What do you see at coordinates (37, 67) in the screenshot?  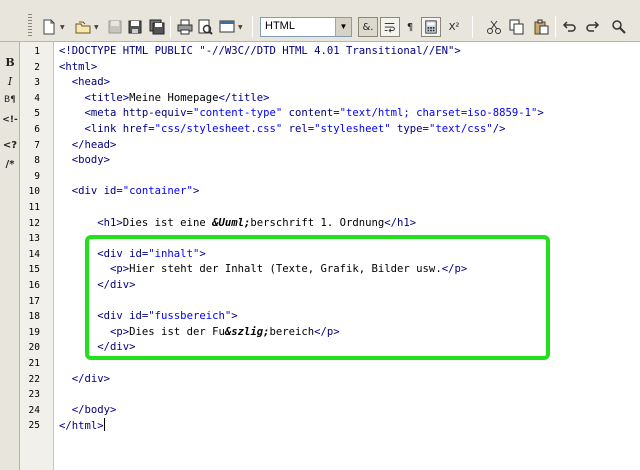 I see `line-number: 2` at bounding box center [37, 67].